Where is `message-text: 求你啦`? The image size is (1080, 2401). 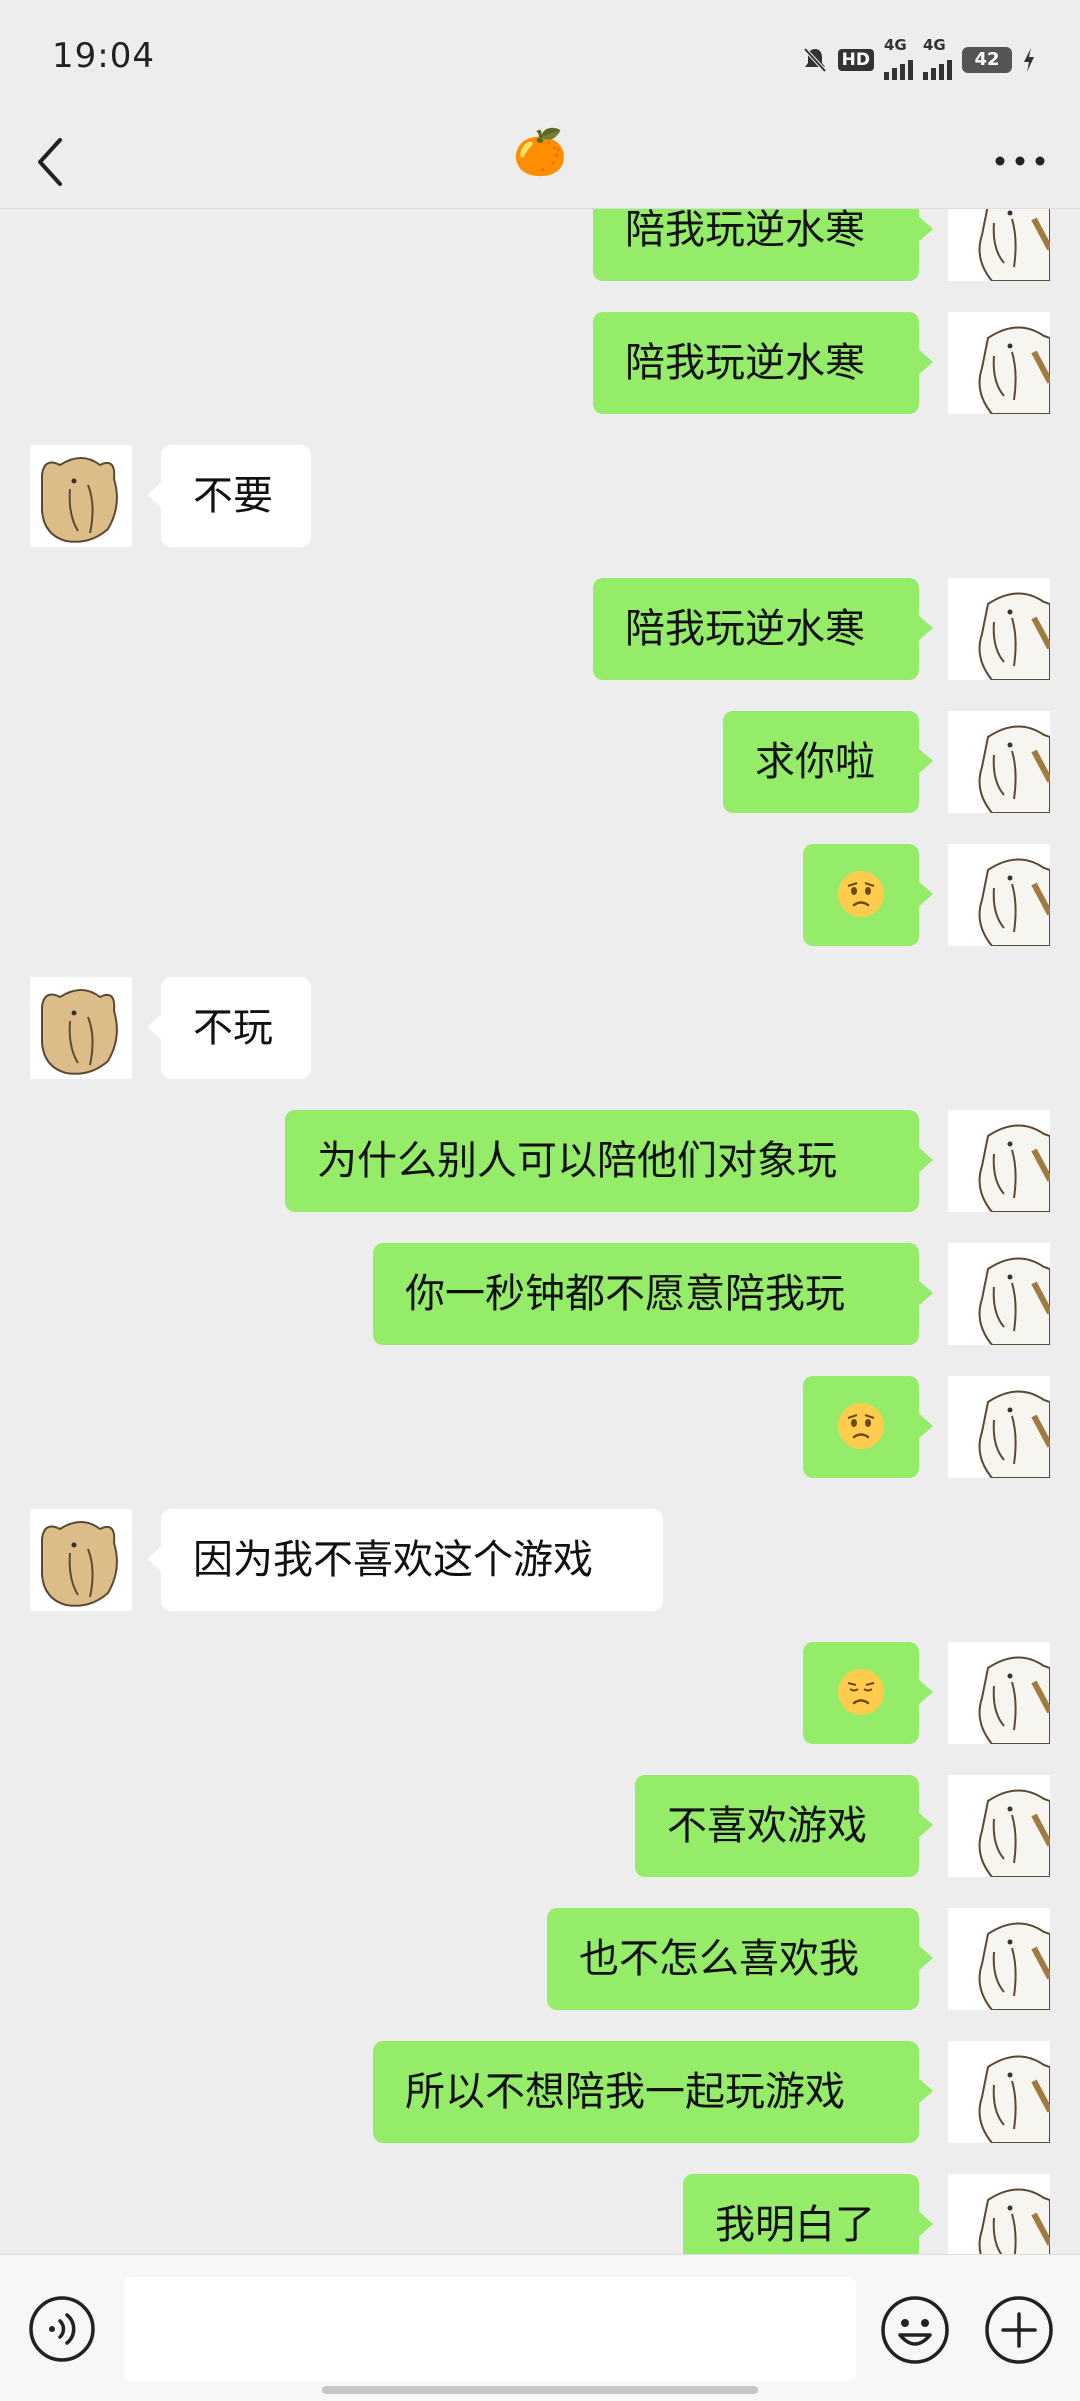
message-text: 求你啦 is located at coordinates (815, 762).